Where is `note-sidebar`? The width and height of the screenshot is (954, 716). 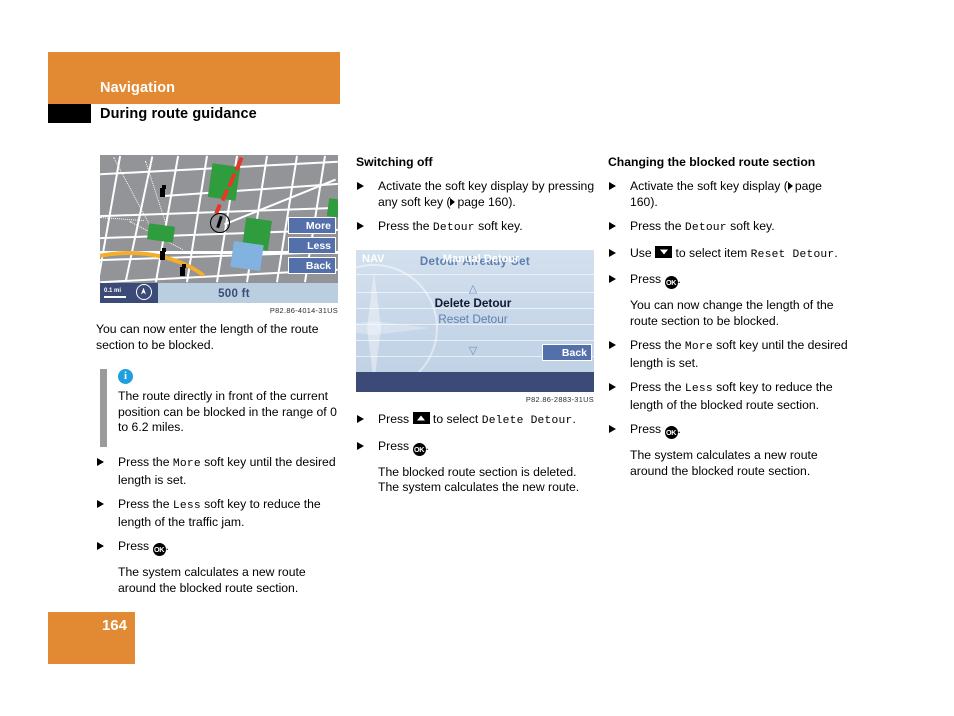
note-sidebar is located at coordinates (103, 408).